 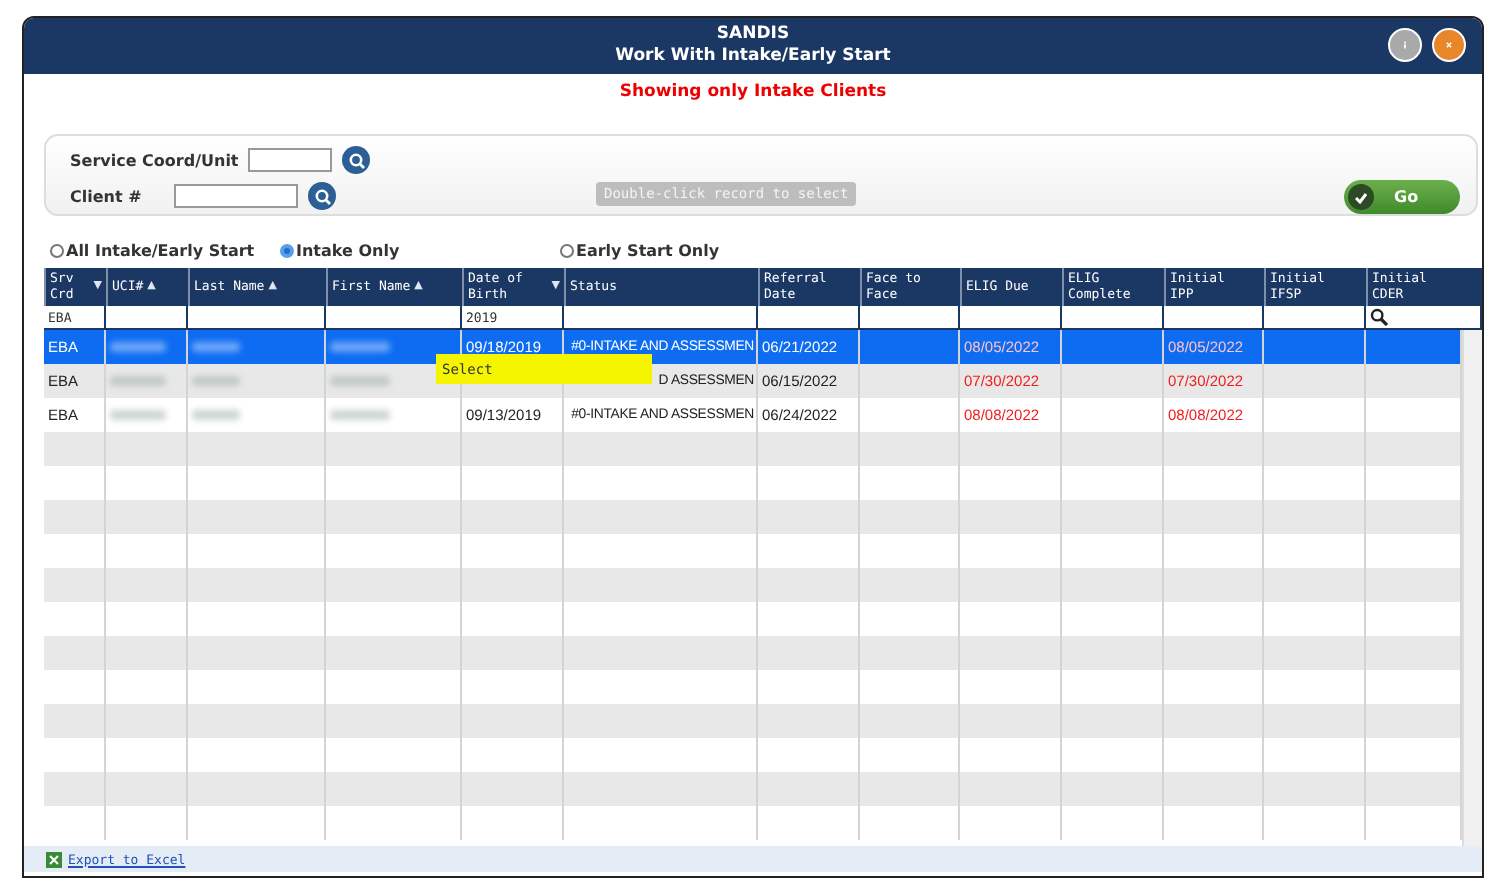 I want to click on info-button, so click(x=1405, y=45).